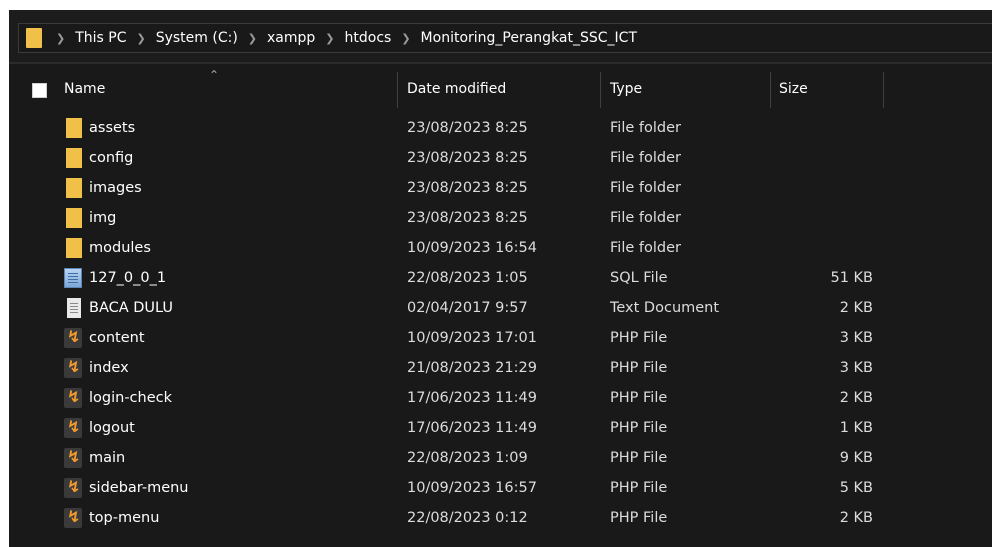 The image size is (992, 547). Describe the element at coordinates (100, 38) in the screenshot. I see `breadcrumb-this-pc: This PC` at that location.